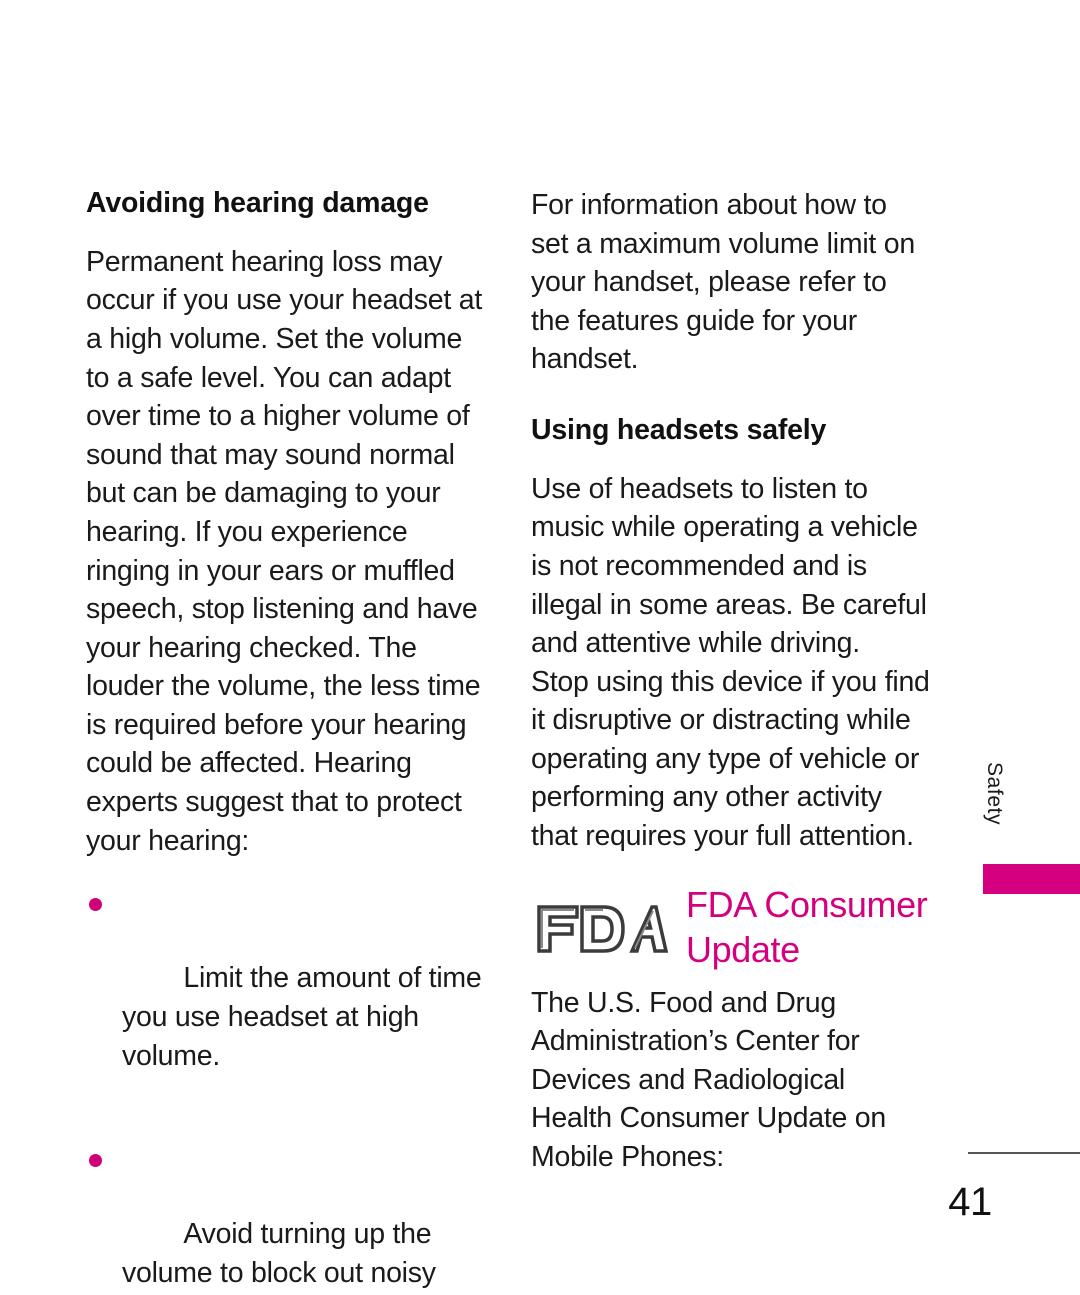 Image resolution: width=1080 pixels, height=1295 pixels. What do you see at coordinates (1024, 1153) in the screenshot?
I see `footer-divider` at bounding box center [1024, 1153].